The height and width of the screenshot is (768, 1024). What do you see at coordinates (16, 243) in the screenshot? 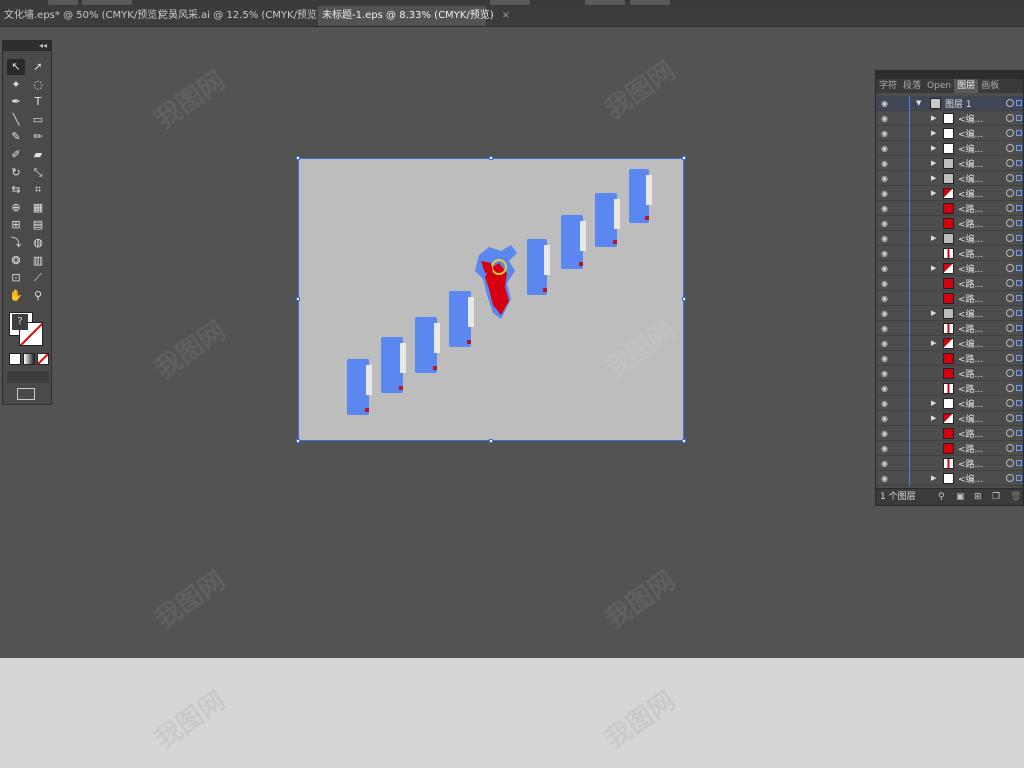
I see `eyedropper-tool: ⤵` at bounding box center [16, 243].